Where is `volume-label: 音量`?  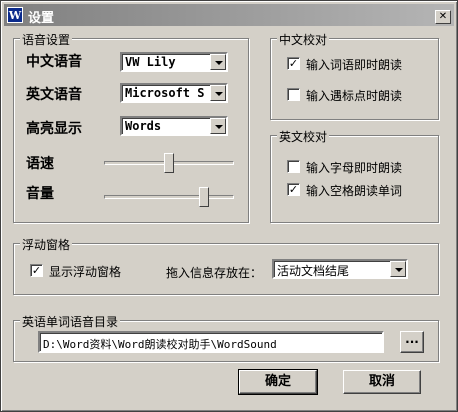
volume-label: 音量 is located at coordinates (40, 194).